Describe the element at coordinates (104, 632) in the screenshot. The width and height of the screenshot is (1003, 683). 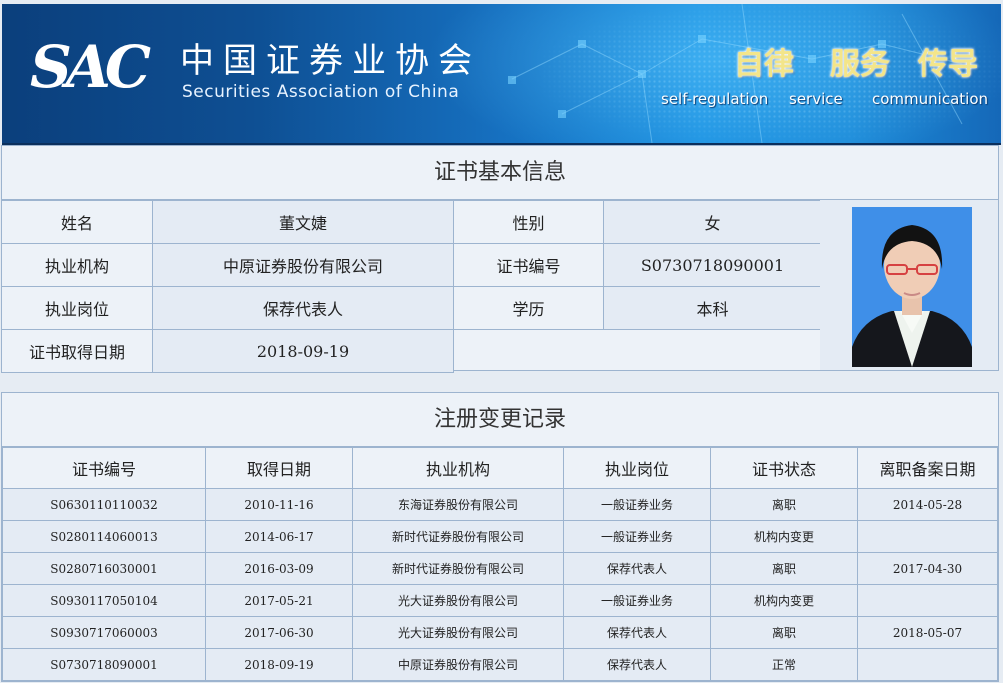
I see `cell-cert-no: S0930717060003` at that location.